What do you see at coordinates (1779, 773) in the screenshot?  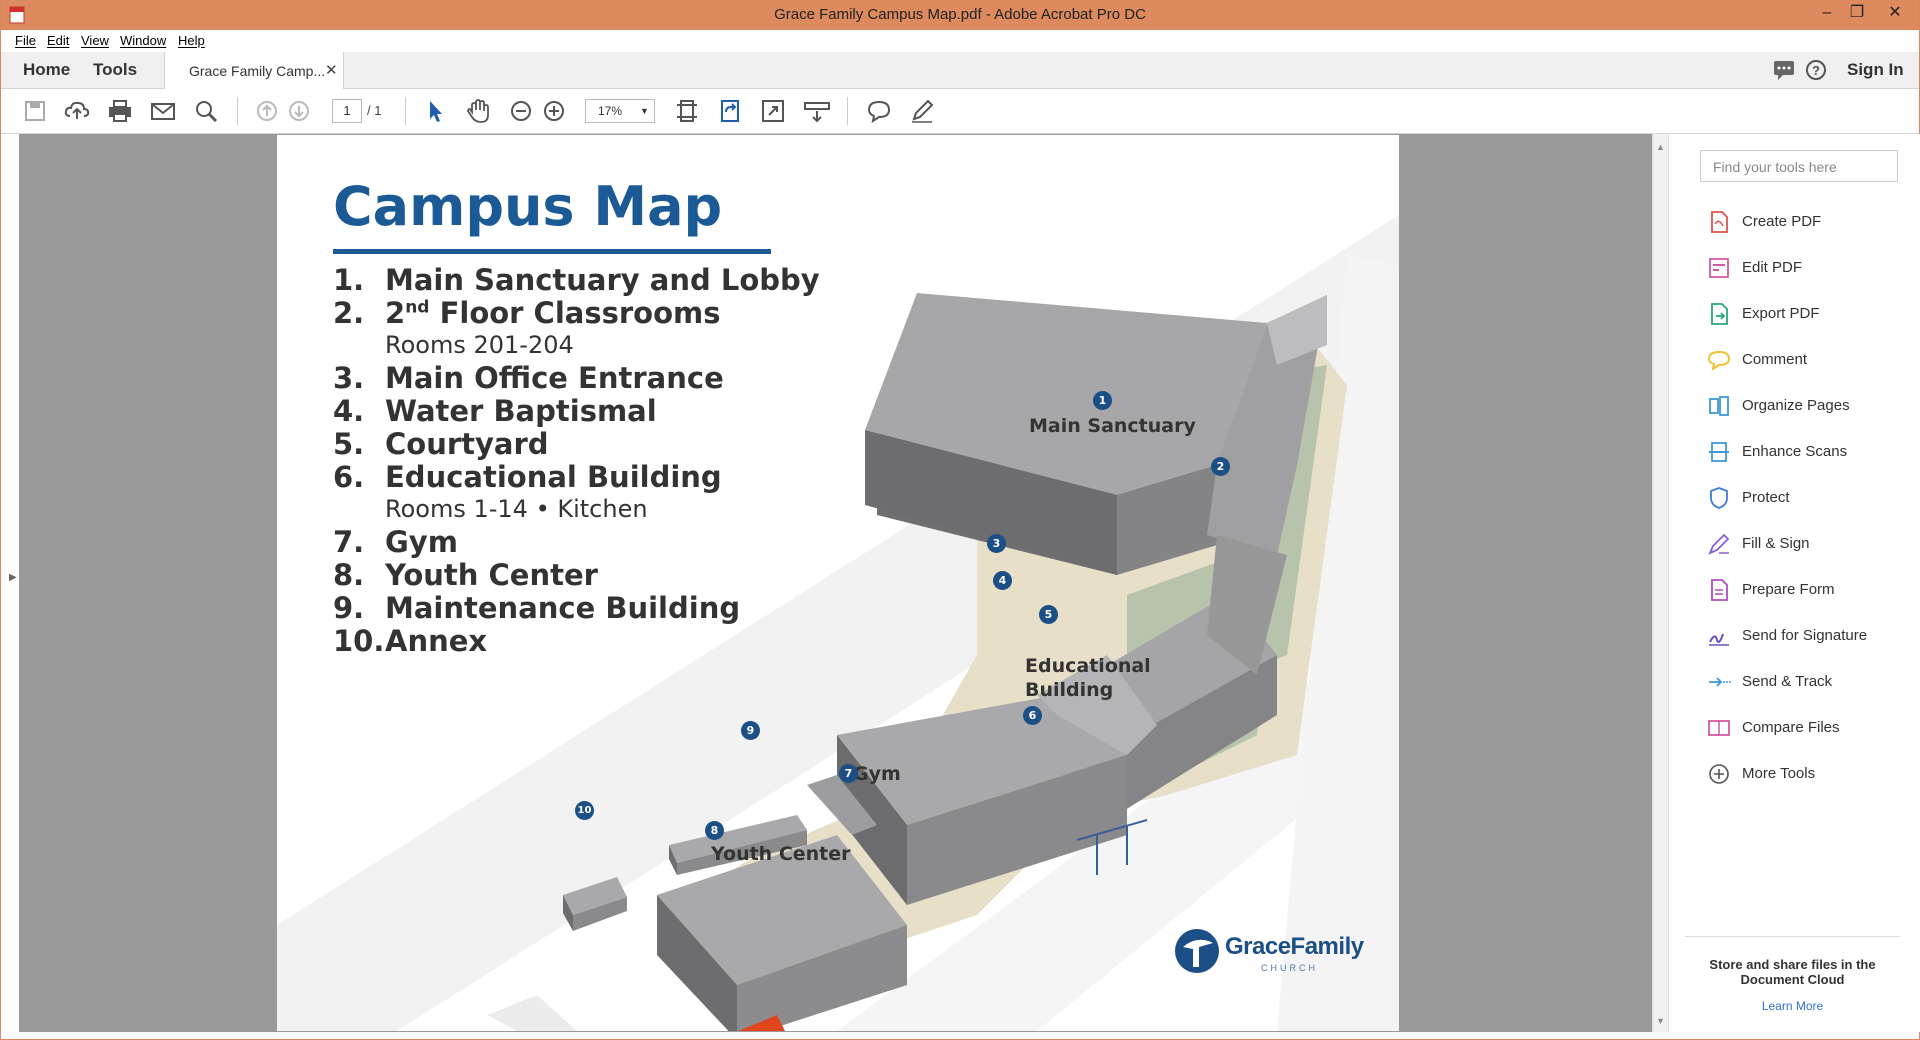 I see `tool-label: More Tools` at bounding box center [1779, 773].